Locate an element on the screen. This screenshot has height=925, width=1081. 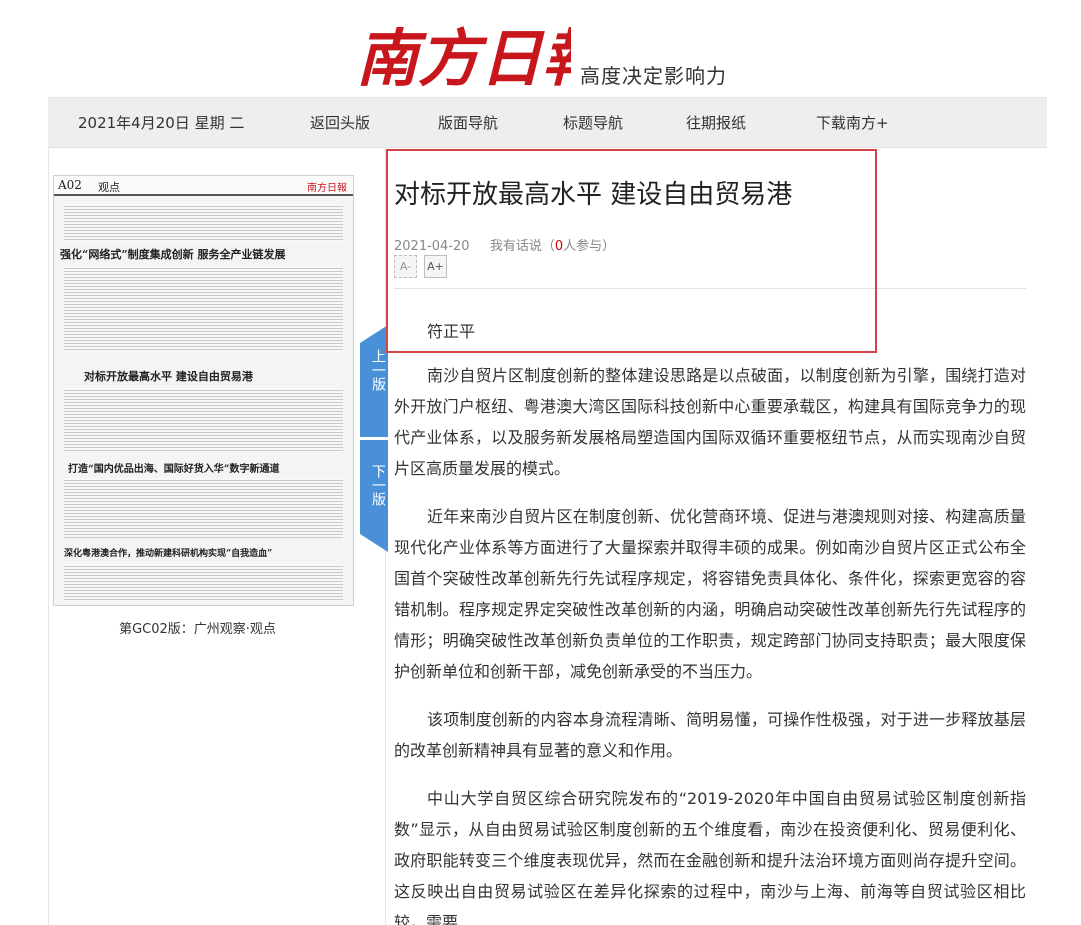
nav-back-to-front-page: 返回头版 is located at coordinates (340, 123).